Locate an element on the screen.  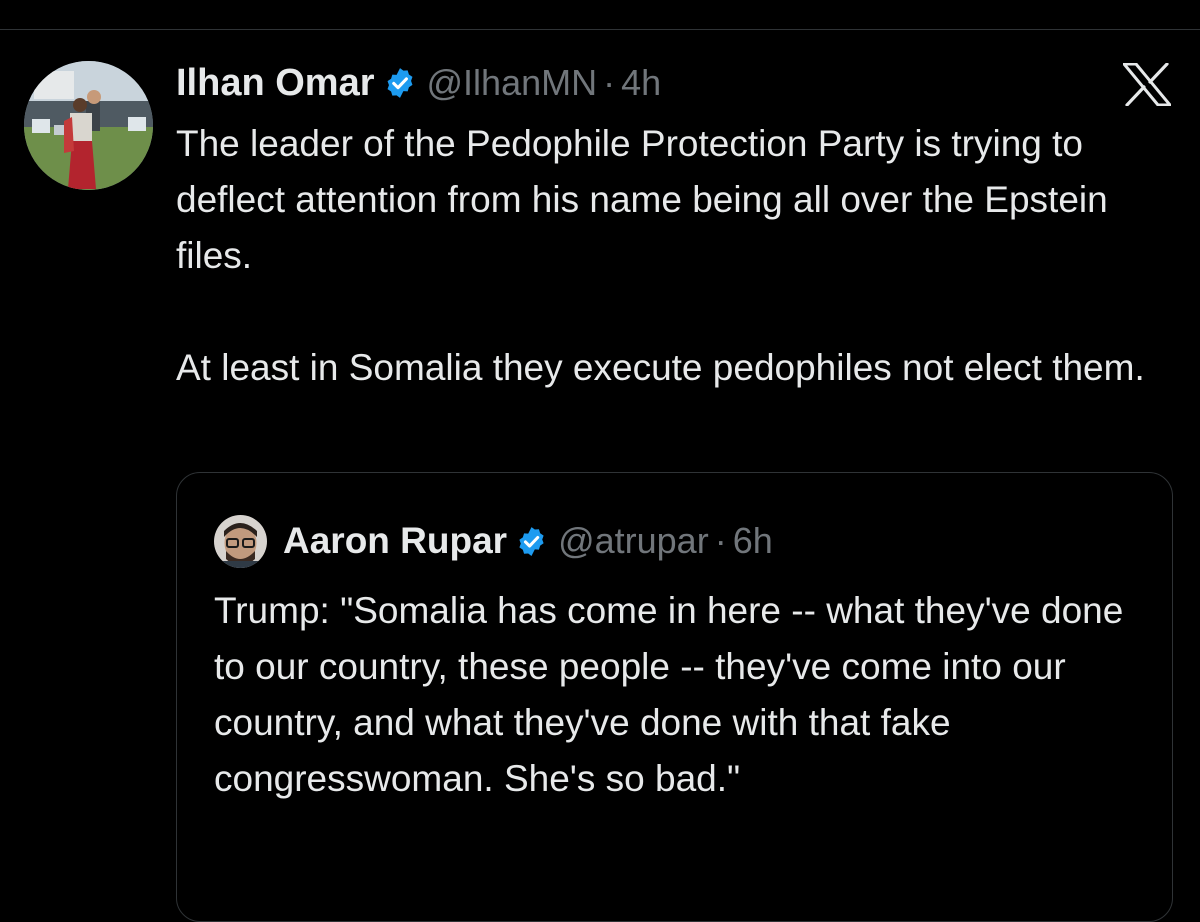
author-handle: @IlhanMN is located at coordinates (512, 83).